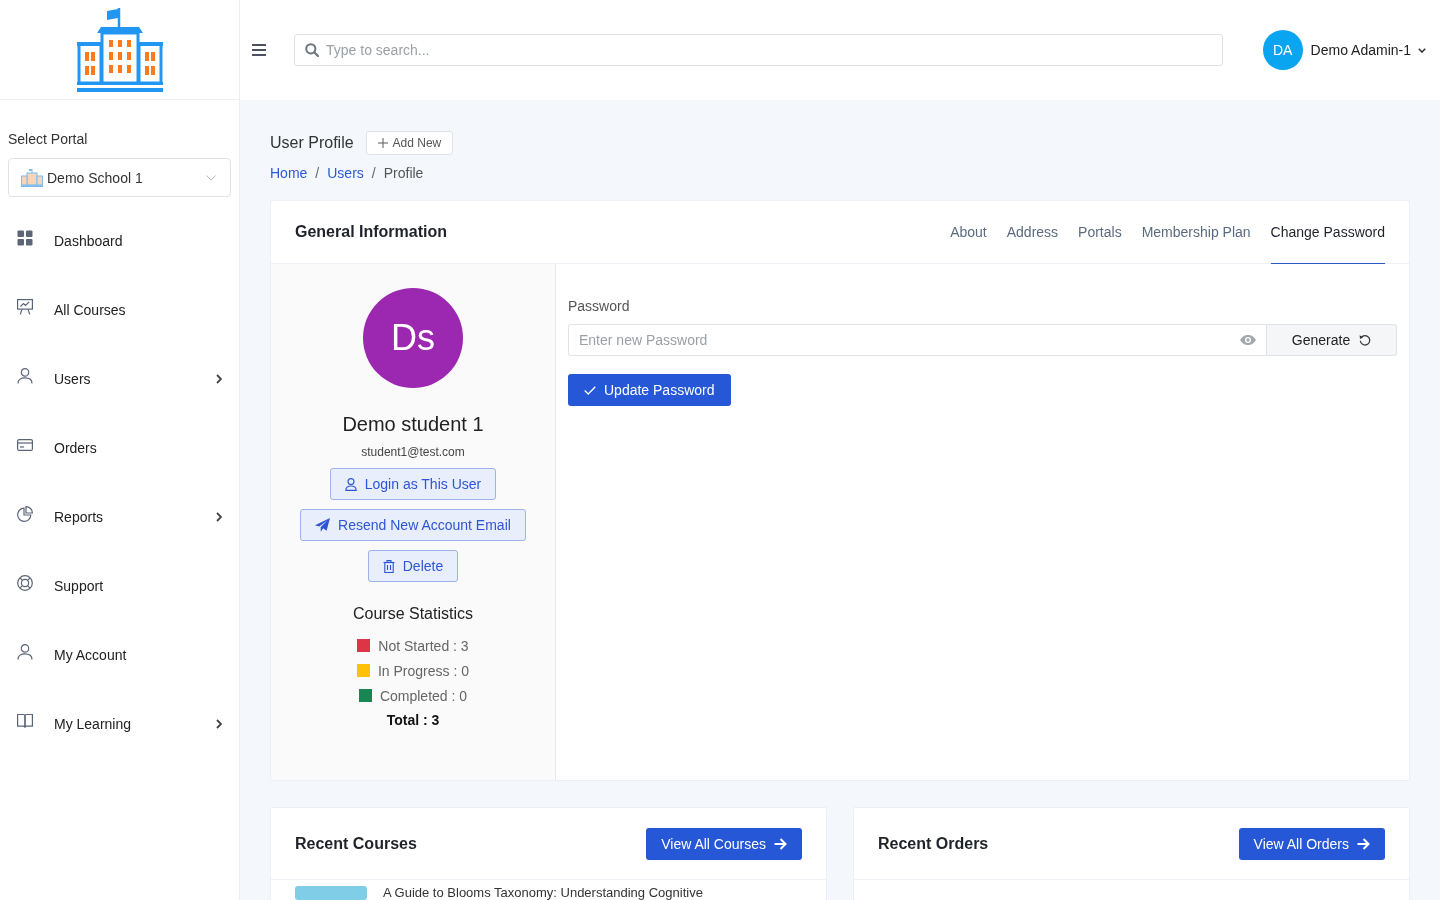 The image size is (1440, 900). What do you see at coordinates (649, 390) in the screenshot?
I see `update-password-button: Update Password` at bounding box center [649, 390].